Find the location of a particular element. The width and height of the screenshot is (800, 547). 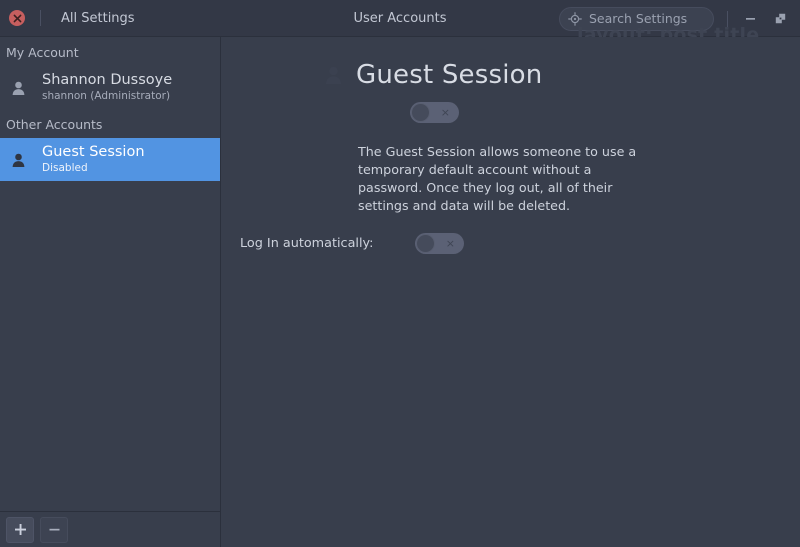

search-settings-input: Search Settings is located at coordinates (636, 18).